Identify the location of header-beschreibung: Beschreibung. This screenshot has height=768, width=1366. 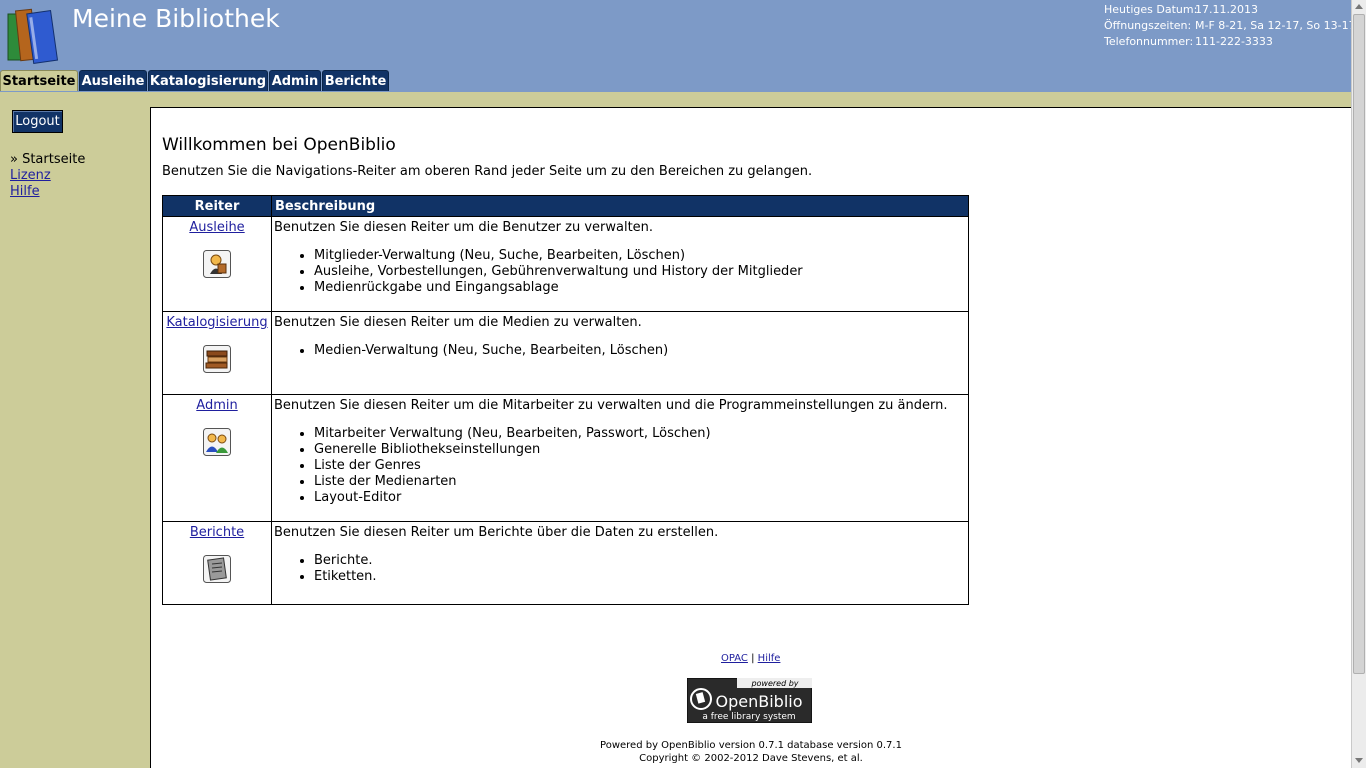
(620, 206).